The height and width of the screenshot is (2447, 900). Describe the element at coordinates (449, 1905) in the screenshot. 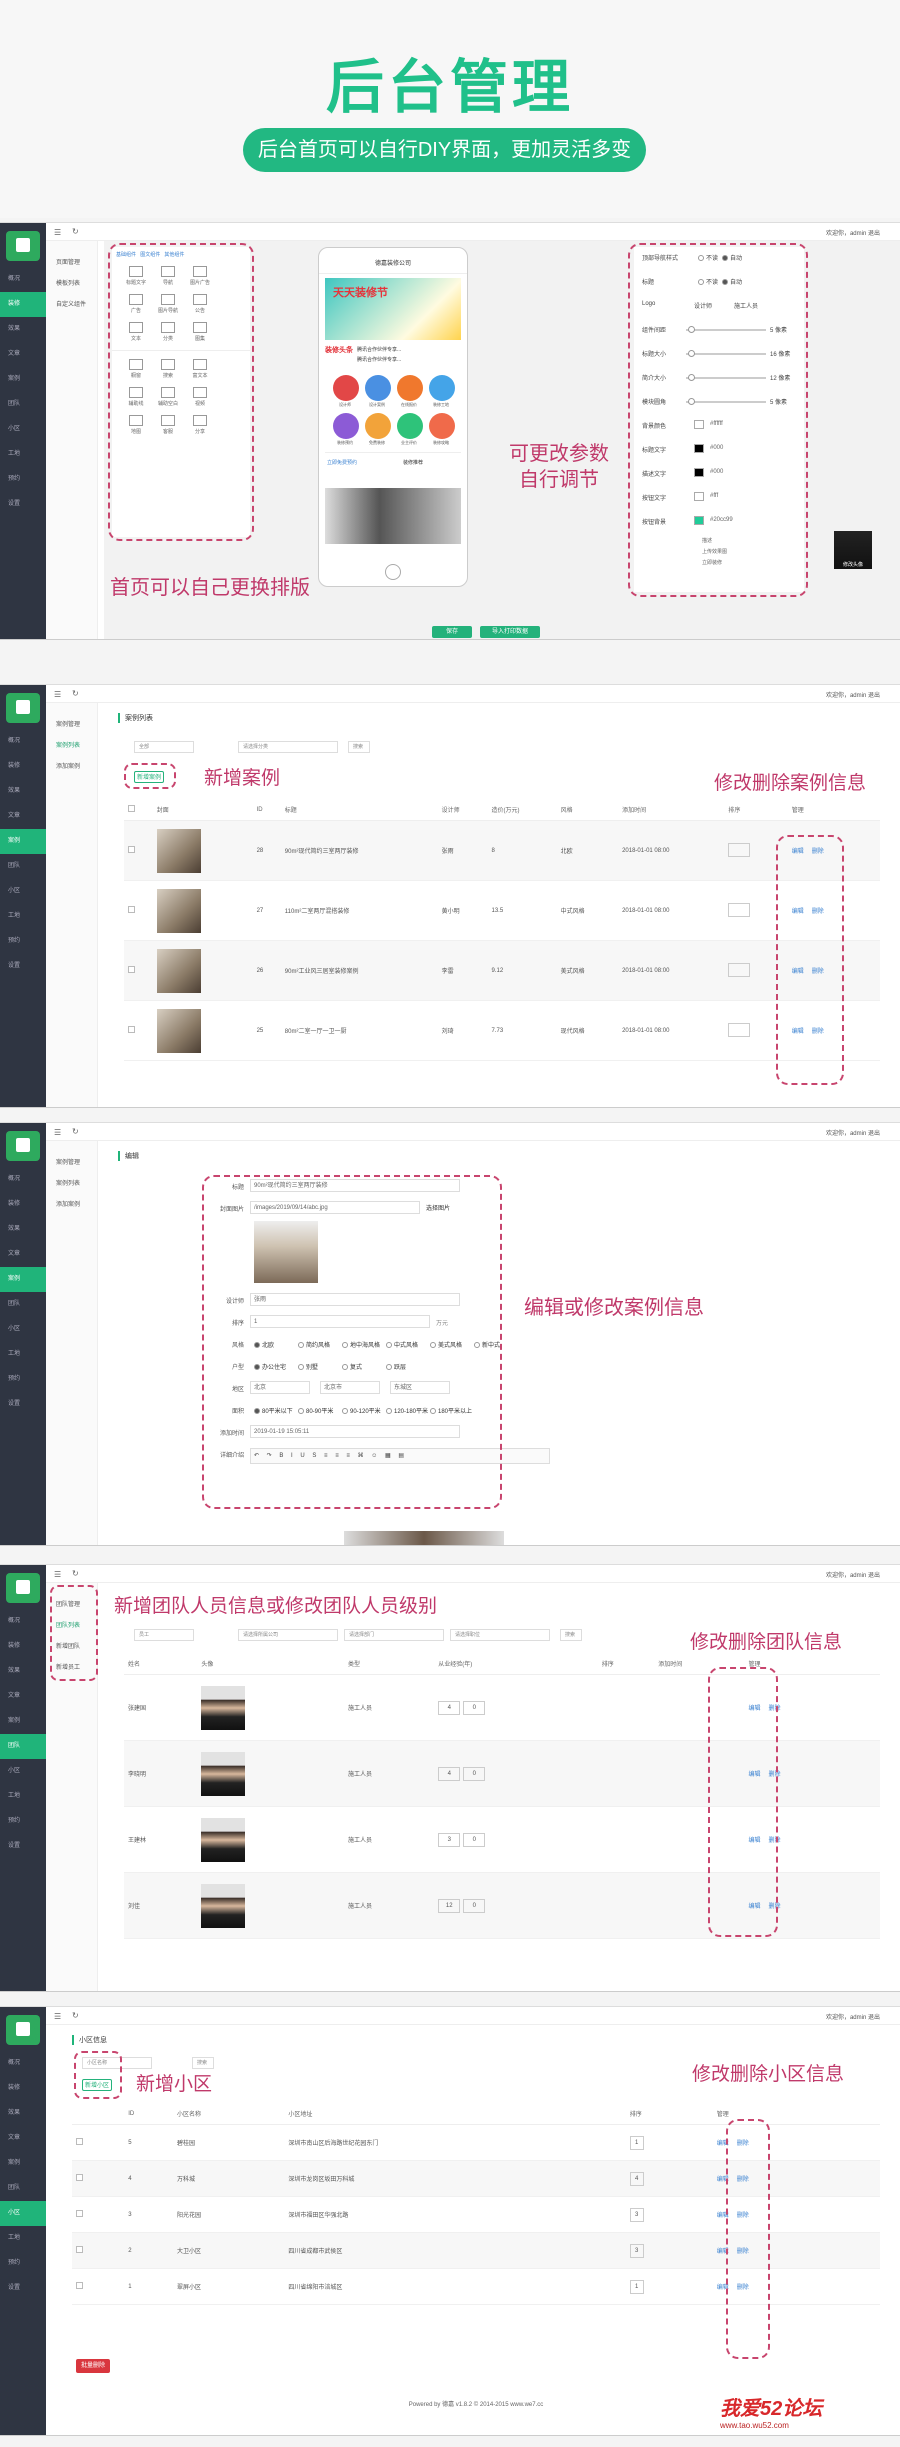

I see `experience-input: 12` at that location.